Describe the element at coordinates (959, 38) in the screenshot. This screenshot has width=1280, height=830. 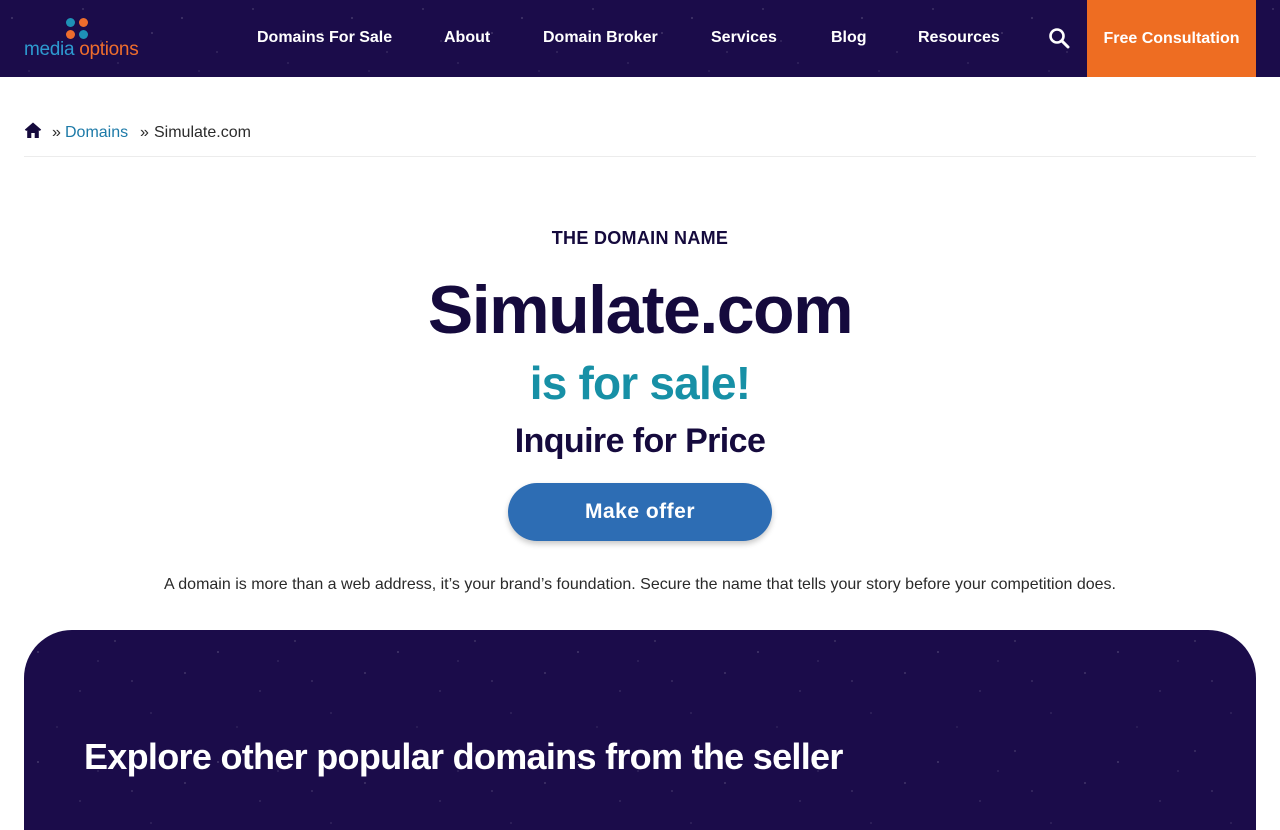
I see `nav-item-resources: Resources` at that location.